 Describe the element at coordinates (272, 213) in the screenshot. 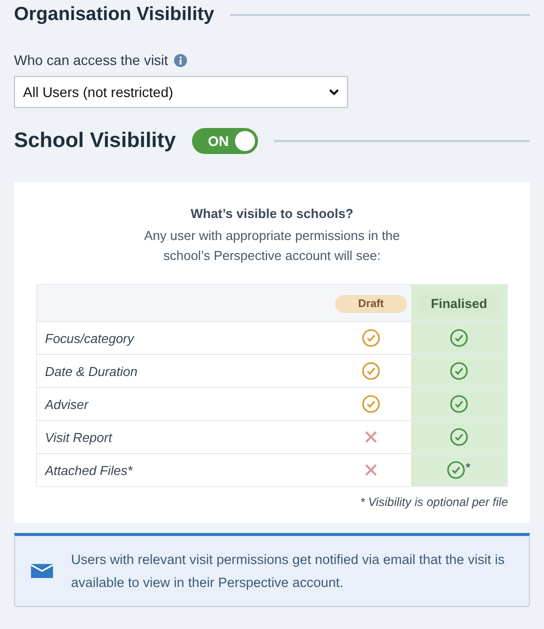

I see `card-title: What’s visible to schools?` at that location.